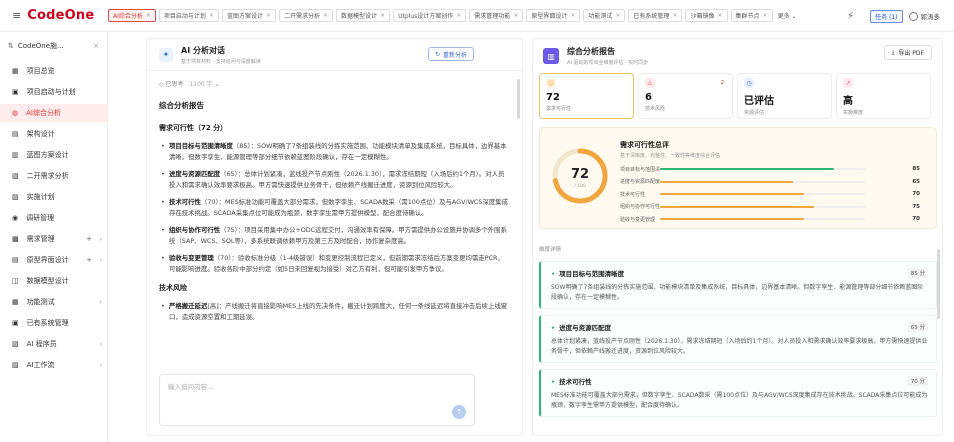  I want to click on task-badge: 任务 (1), so click(886, 16).